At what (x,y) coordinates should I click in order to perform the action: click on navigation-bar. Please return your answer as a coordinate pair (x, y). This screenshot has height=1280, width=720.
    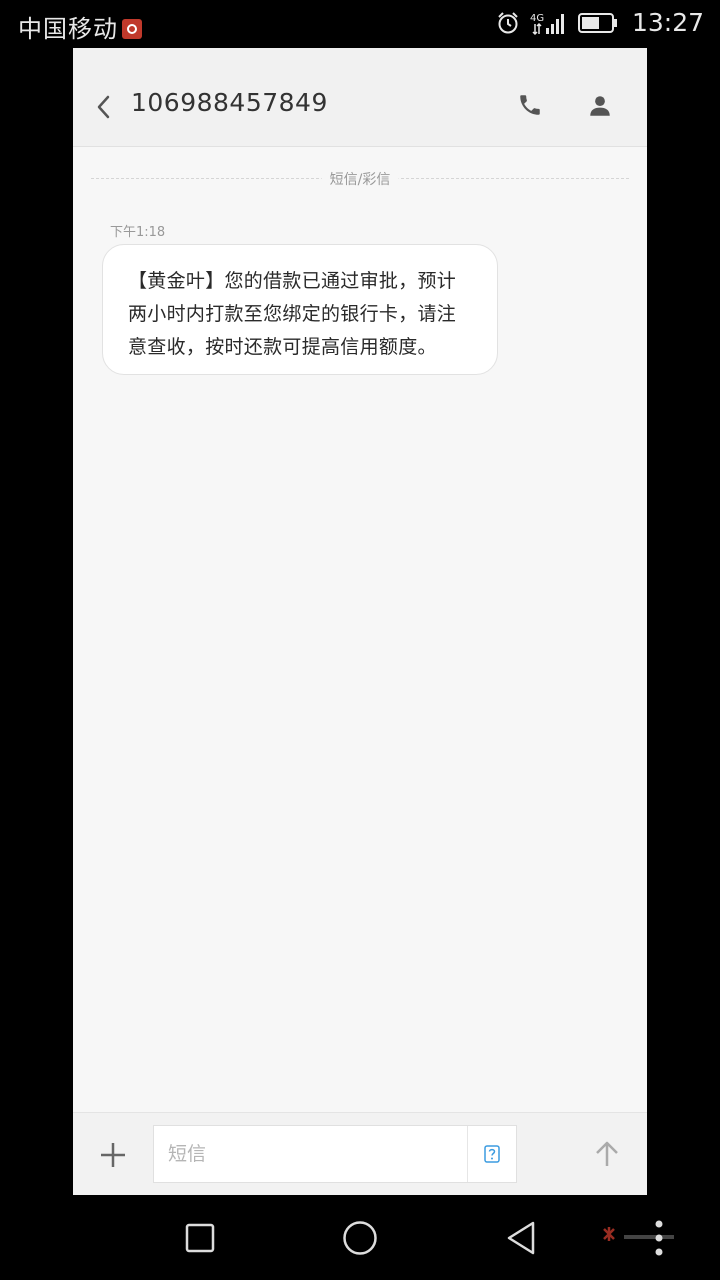
    Looking at the image, I should click on (360, 1237).